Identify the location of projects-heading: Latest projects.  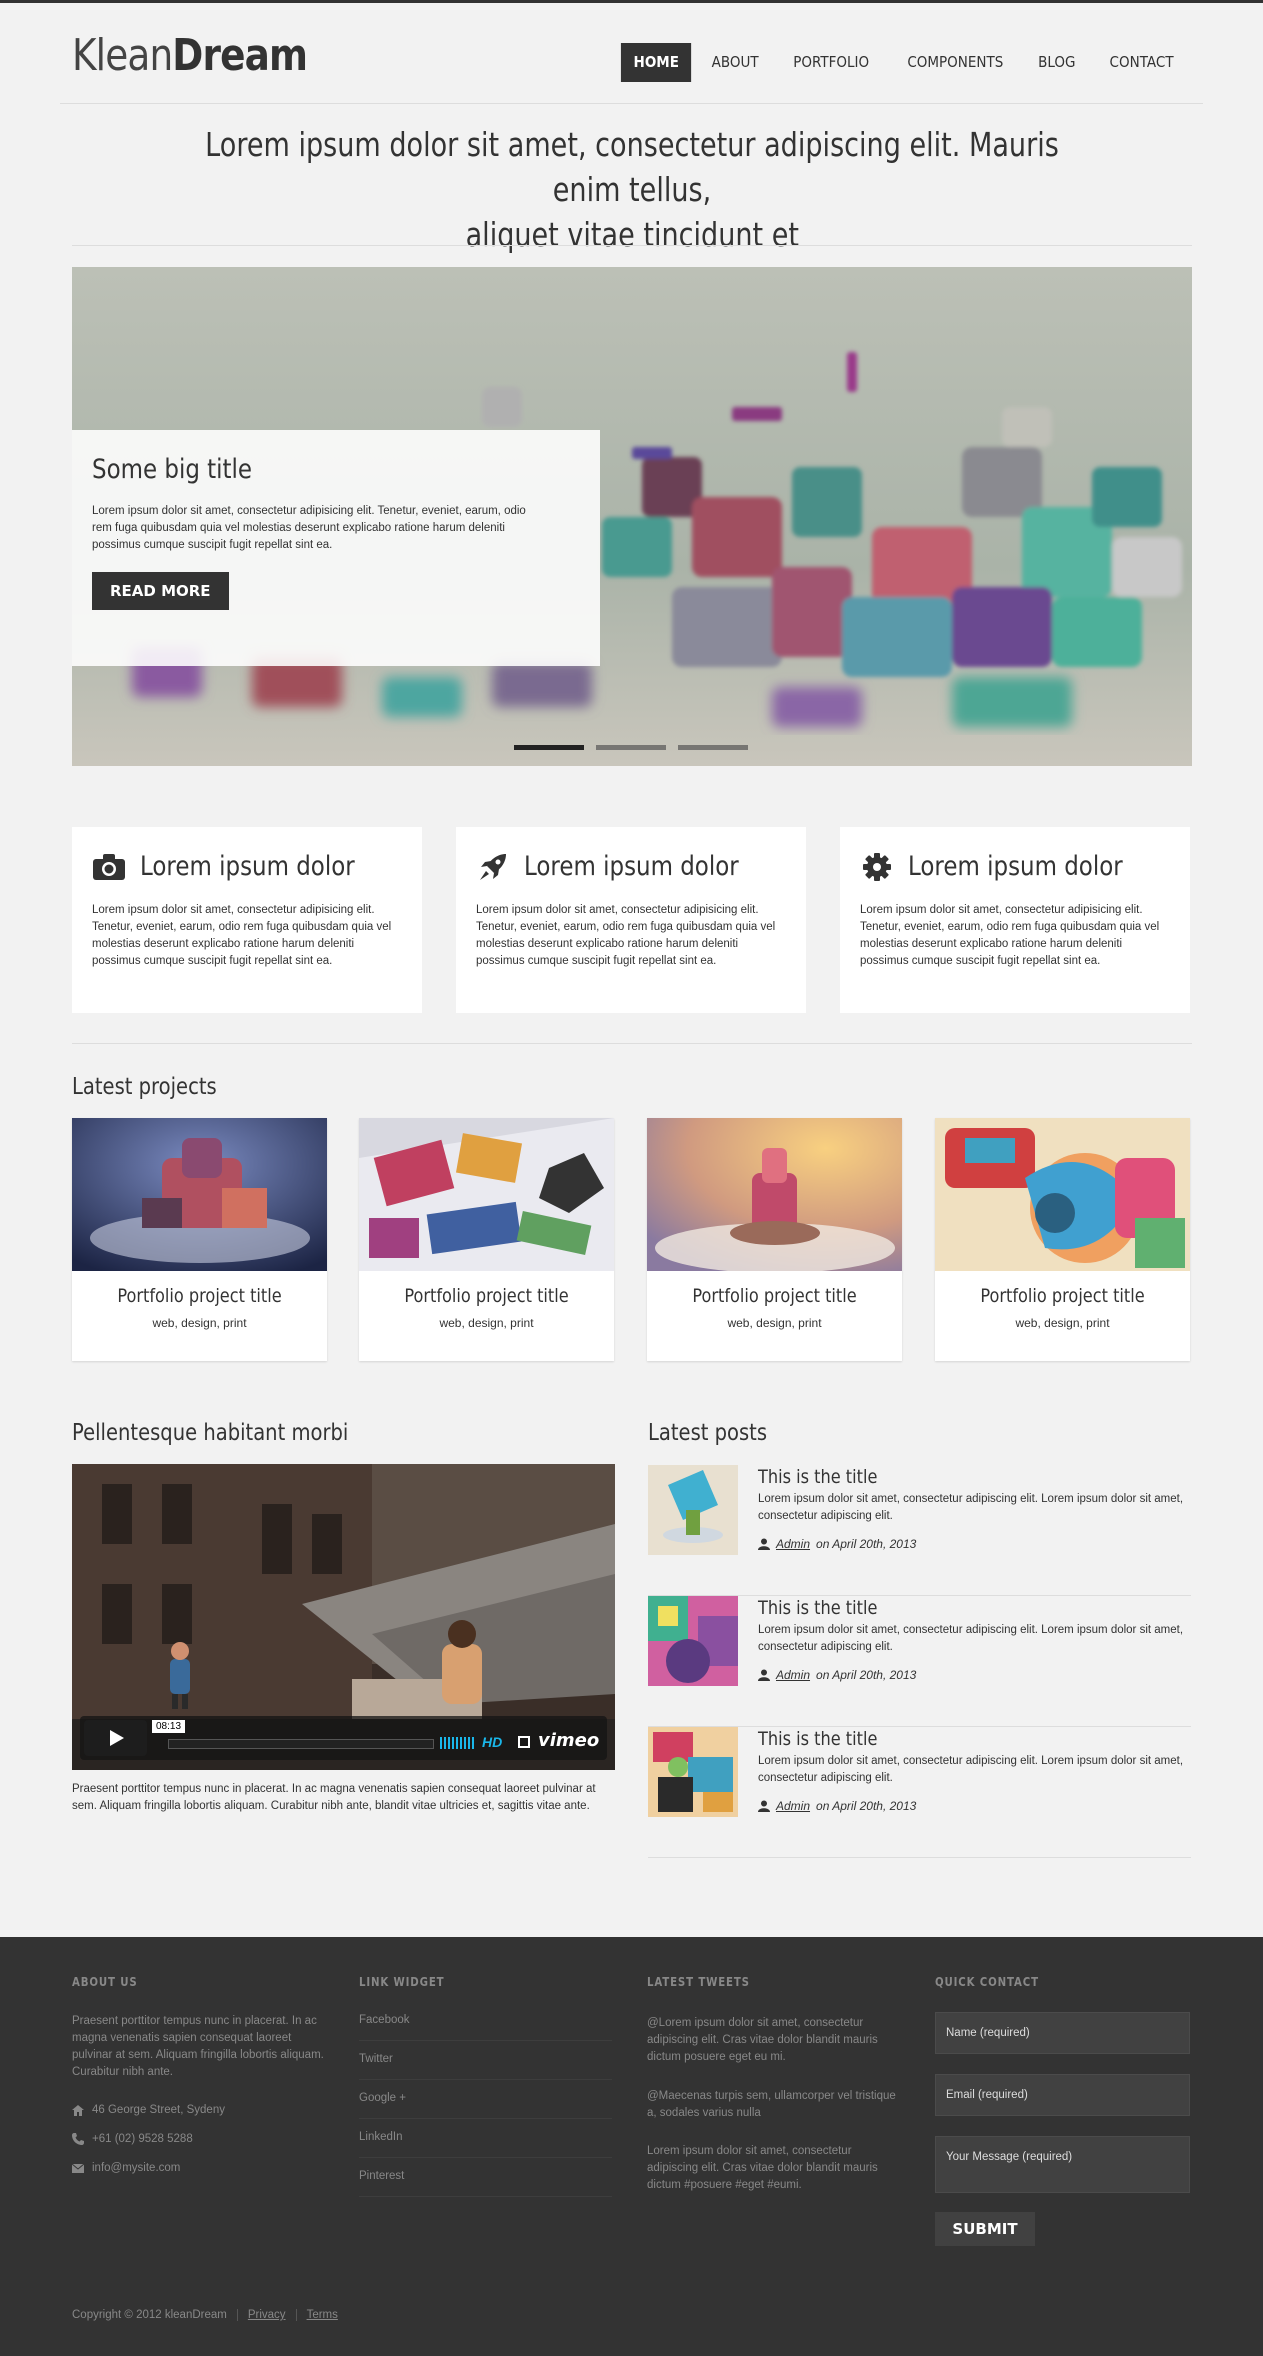
(144, 1087).